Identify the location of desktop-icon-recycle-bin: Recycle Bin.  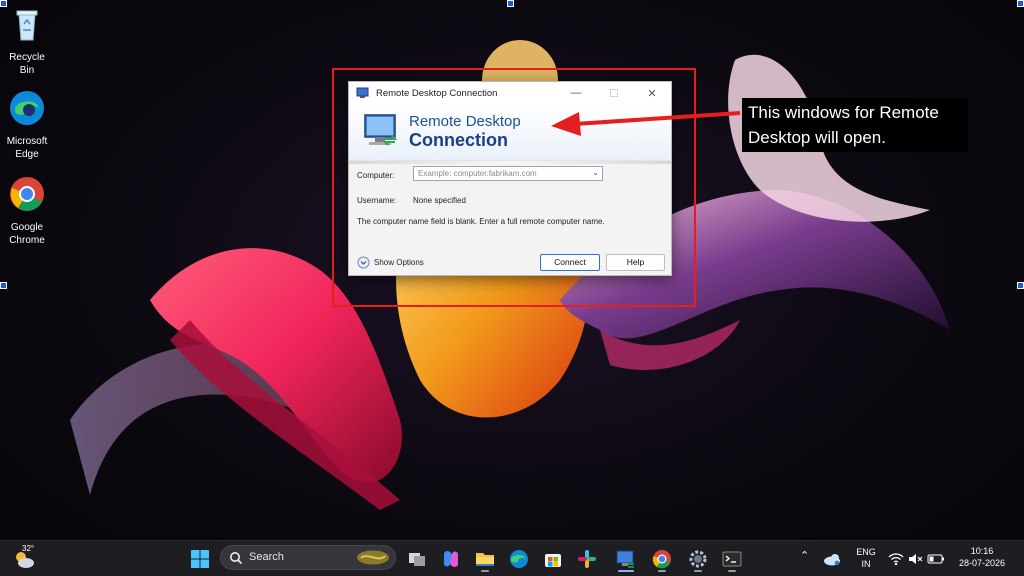
(27, 40).